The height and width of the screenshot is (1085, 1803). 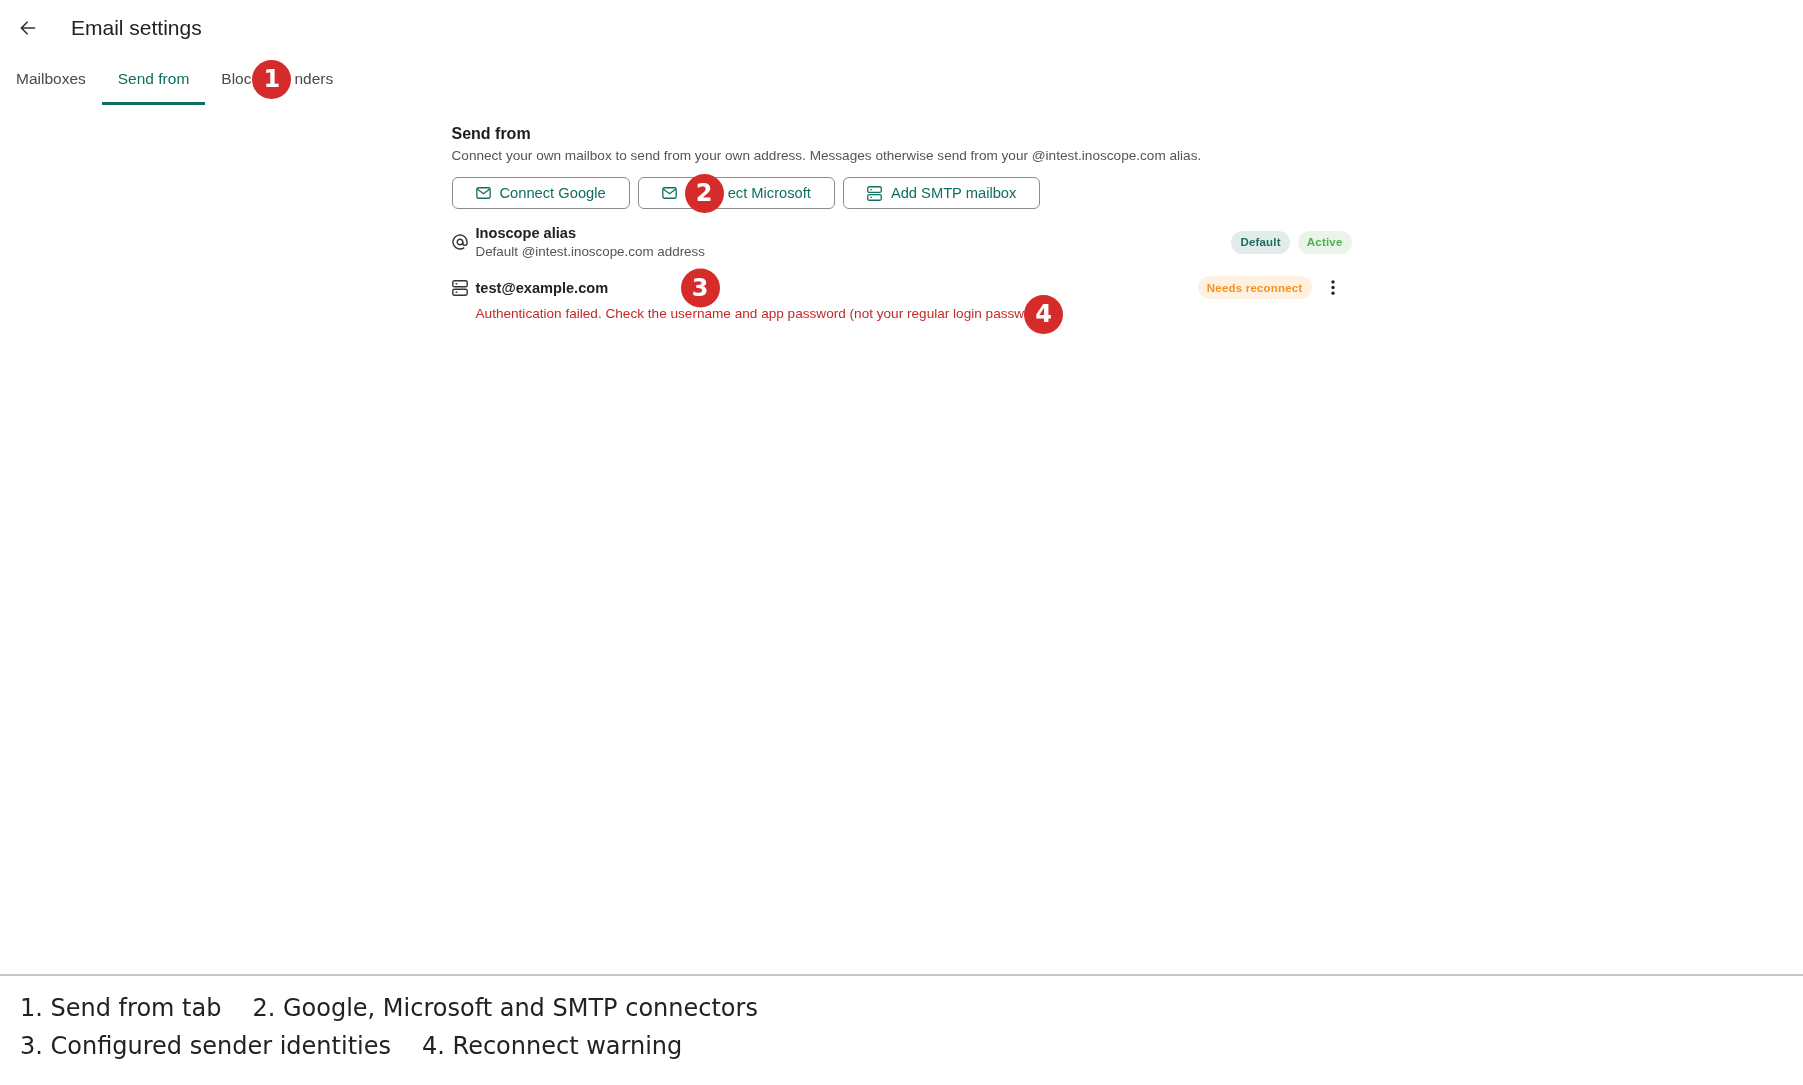 I want to click on section-heading: Send from, so click(x=491, y=134).